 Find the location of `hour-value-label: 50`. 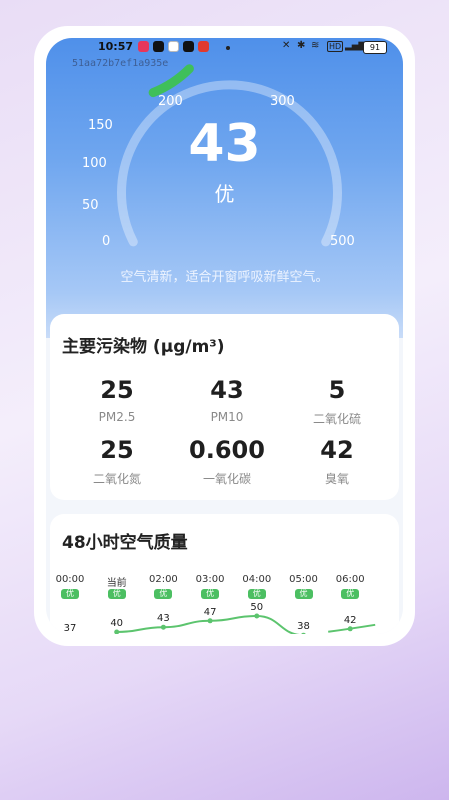

hour-value-label: 50 is located at coordinates (257, 607).